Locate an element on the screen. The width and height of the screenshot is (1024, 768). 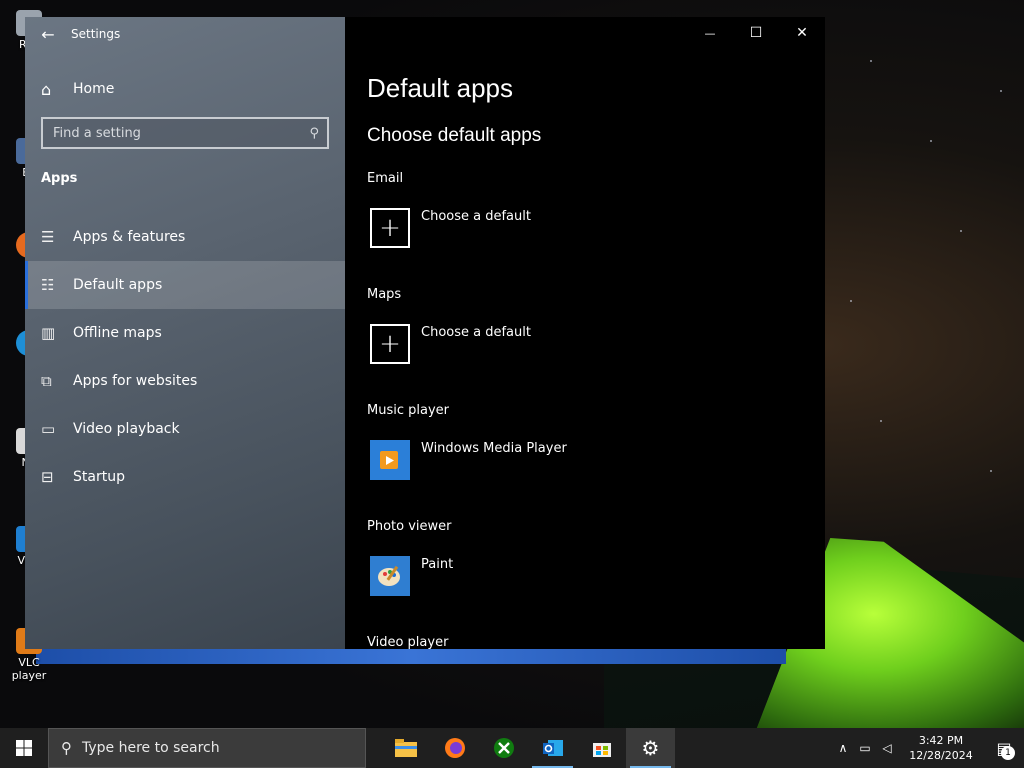
photo-viewer-default-app-button: Paint is located at coordinates (411, 576).